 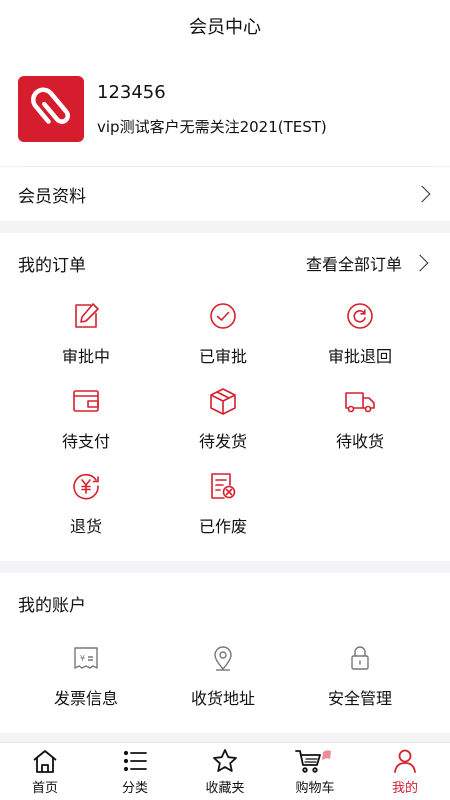 I want to click on void-document-icon, so click(x=223, y=486).